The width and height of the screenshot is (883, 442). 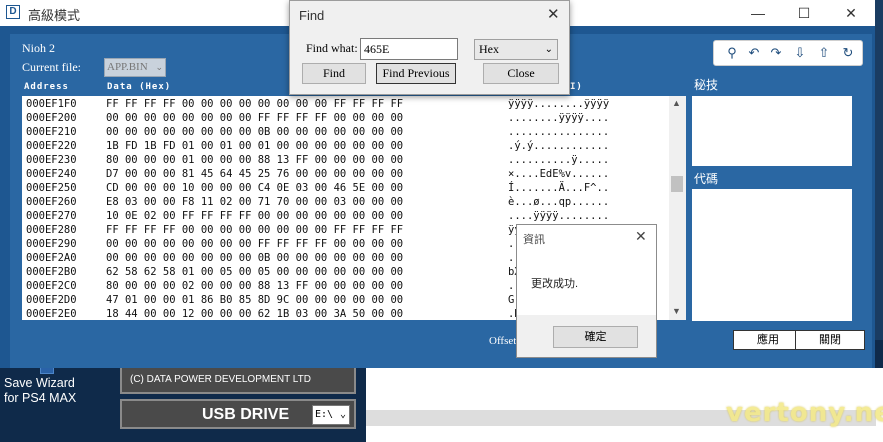 I want to click on editor-toolbar: ⚲ ↶ ↷ ⇩ ⇧ ↻, so click(x=788, y=53).